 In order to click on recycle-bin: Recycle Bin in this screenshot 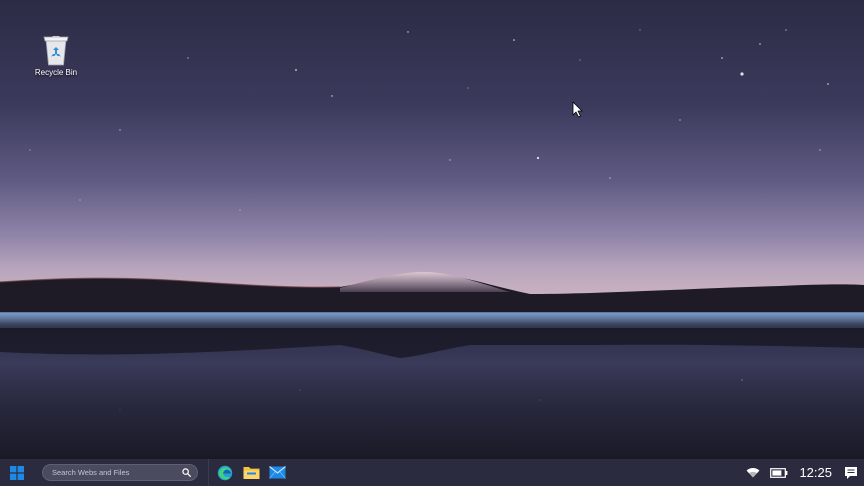, I will do `click(56, 59)`.